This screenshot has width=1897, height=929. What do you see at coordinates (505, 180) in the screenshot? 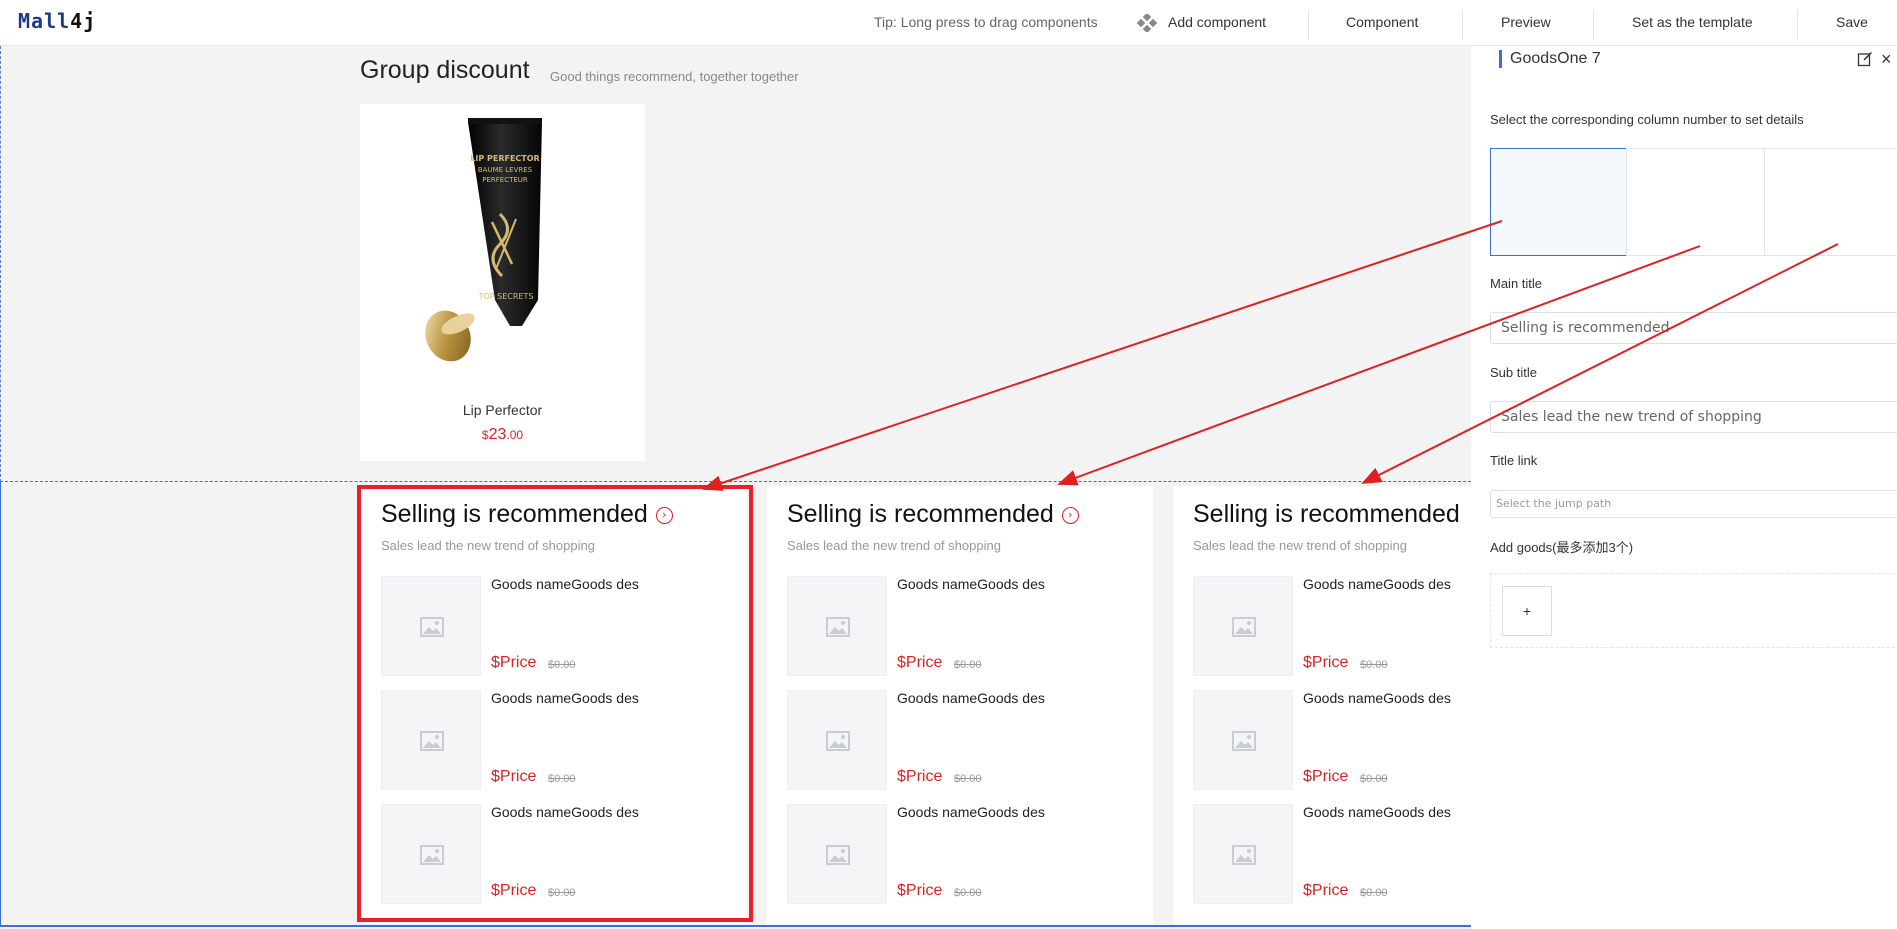
I see `svg-text: PERFECTEUR` at bounding box center [505, 180].